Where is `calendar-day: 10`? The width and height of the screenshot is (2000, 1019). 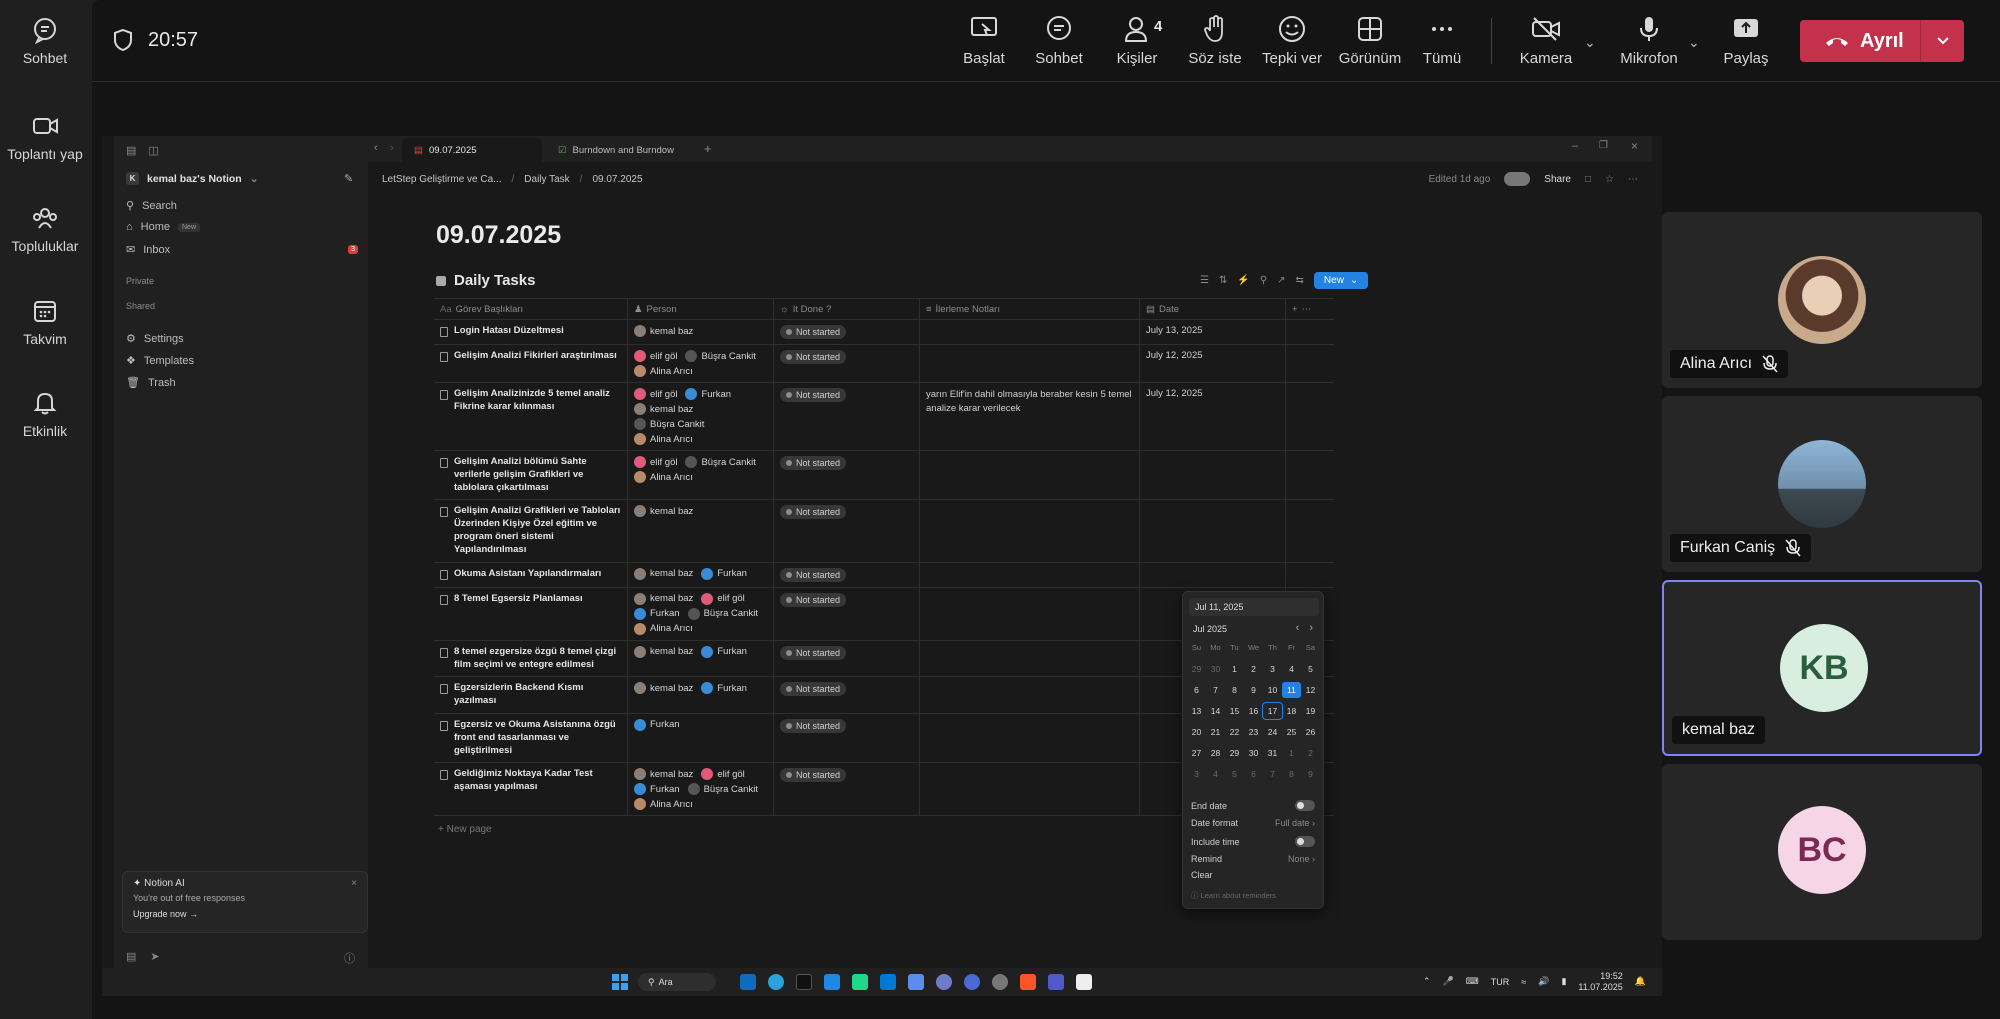 calendar-day: 10 is located at coordinates (1272, 690).